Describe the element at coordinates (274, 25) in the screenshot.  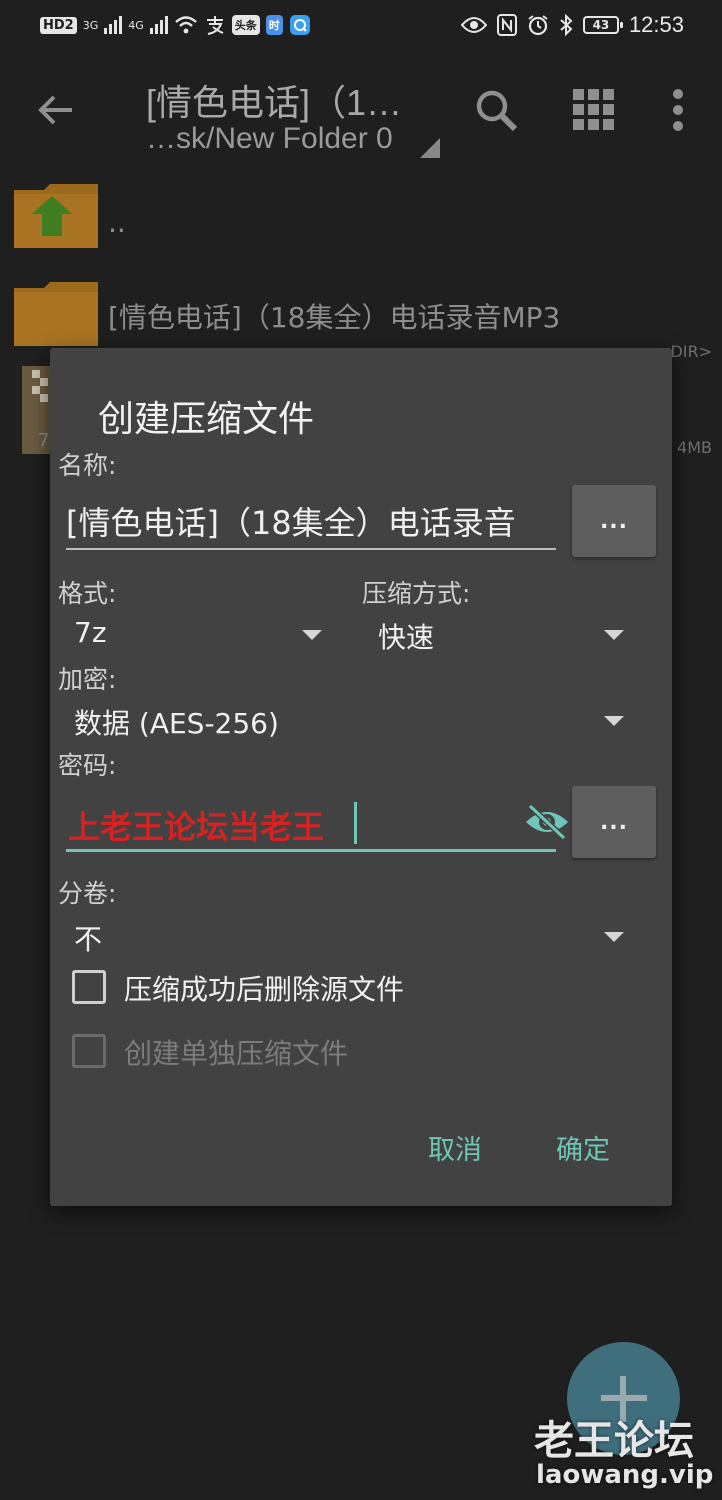
I see `app-badge-icon: 时` at that location.